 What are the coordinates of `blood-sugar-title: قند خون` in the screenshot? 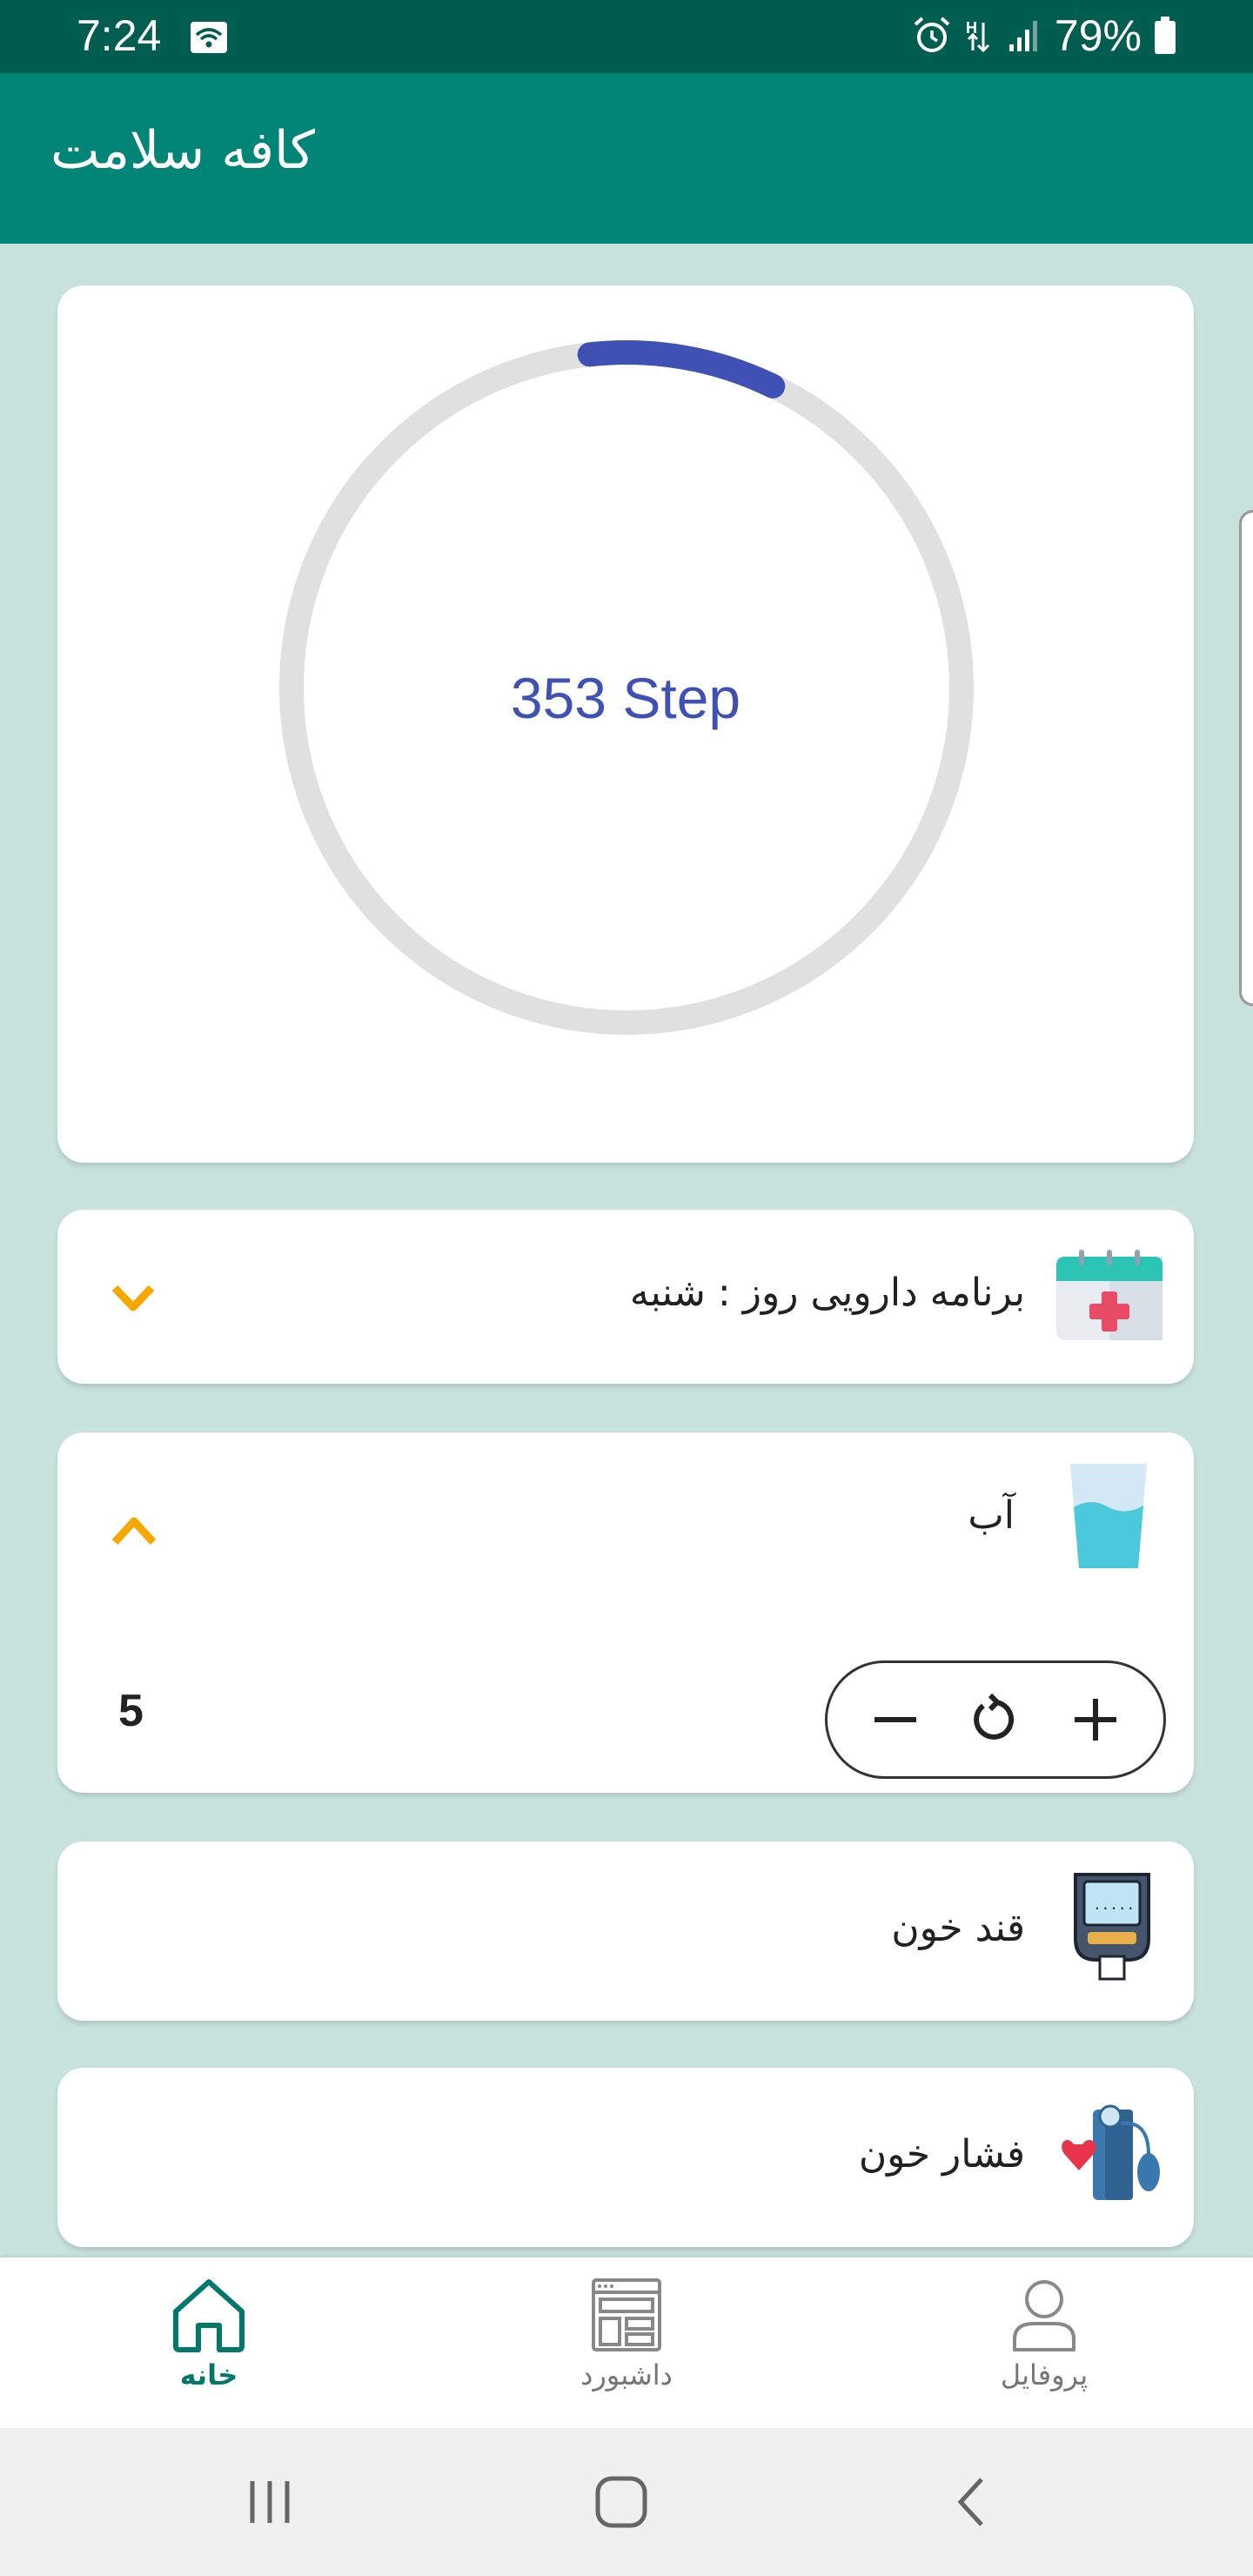 It's located at (958, 1928).